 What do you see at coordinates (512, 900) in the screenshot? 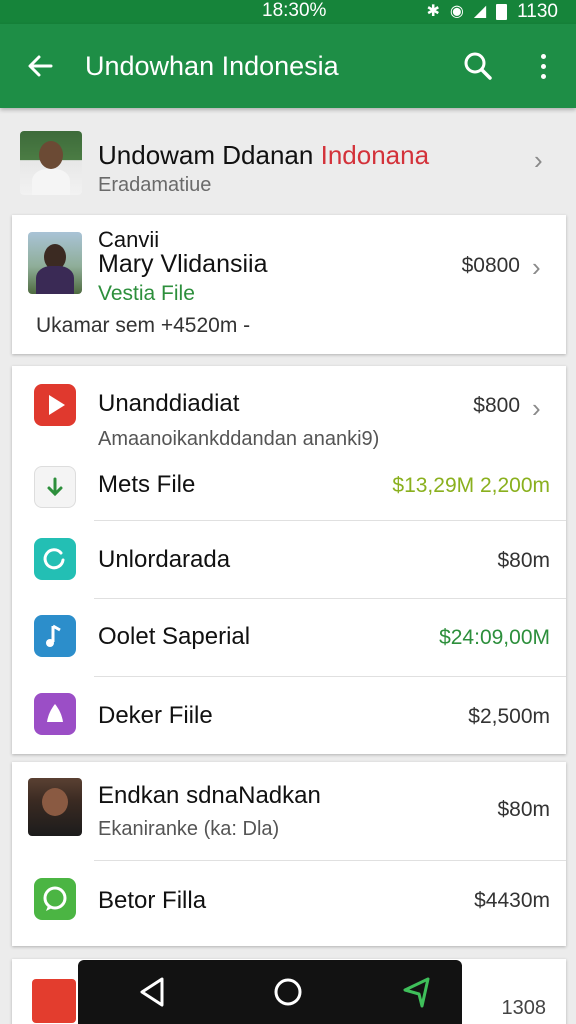
I see `list-item-amount: $4430m` at bounding box center [512, 900].